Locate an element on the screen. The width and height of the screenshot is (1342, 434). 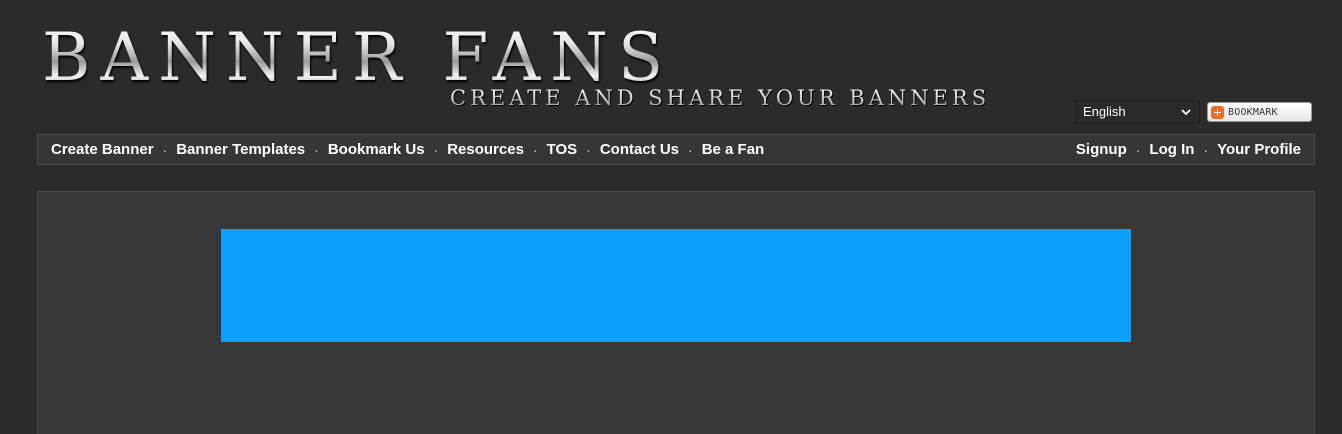
plus-icon is located at coordinates (1217, 112).